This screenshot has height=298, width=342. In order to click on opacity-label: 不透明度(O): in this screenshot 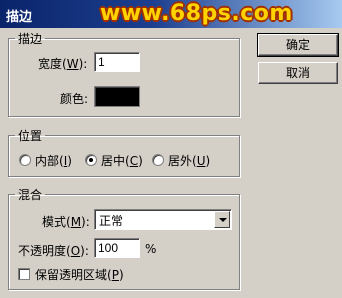, I will do `click(53, 251)`.